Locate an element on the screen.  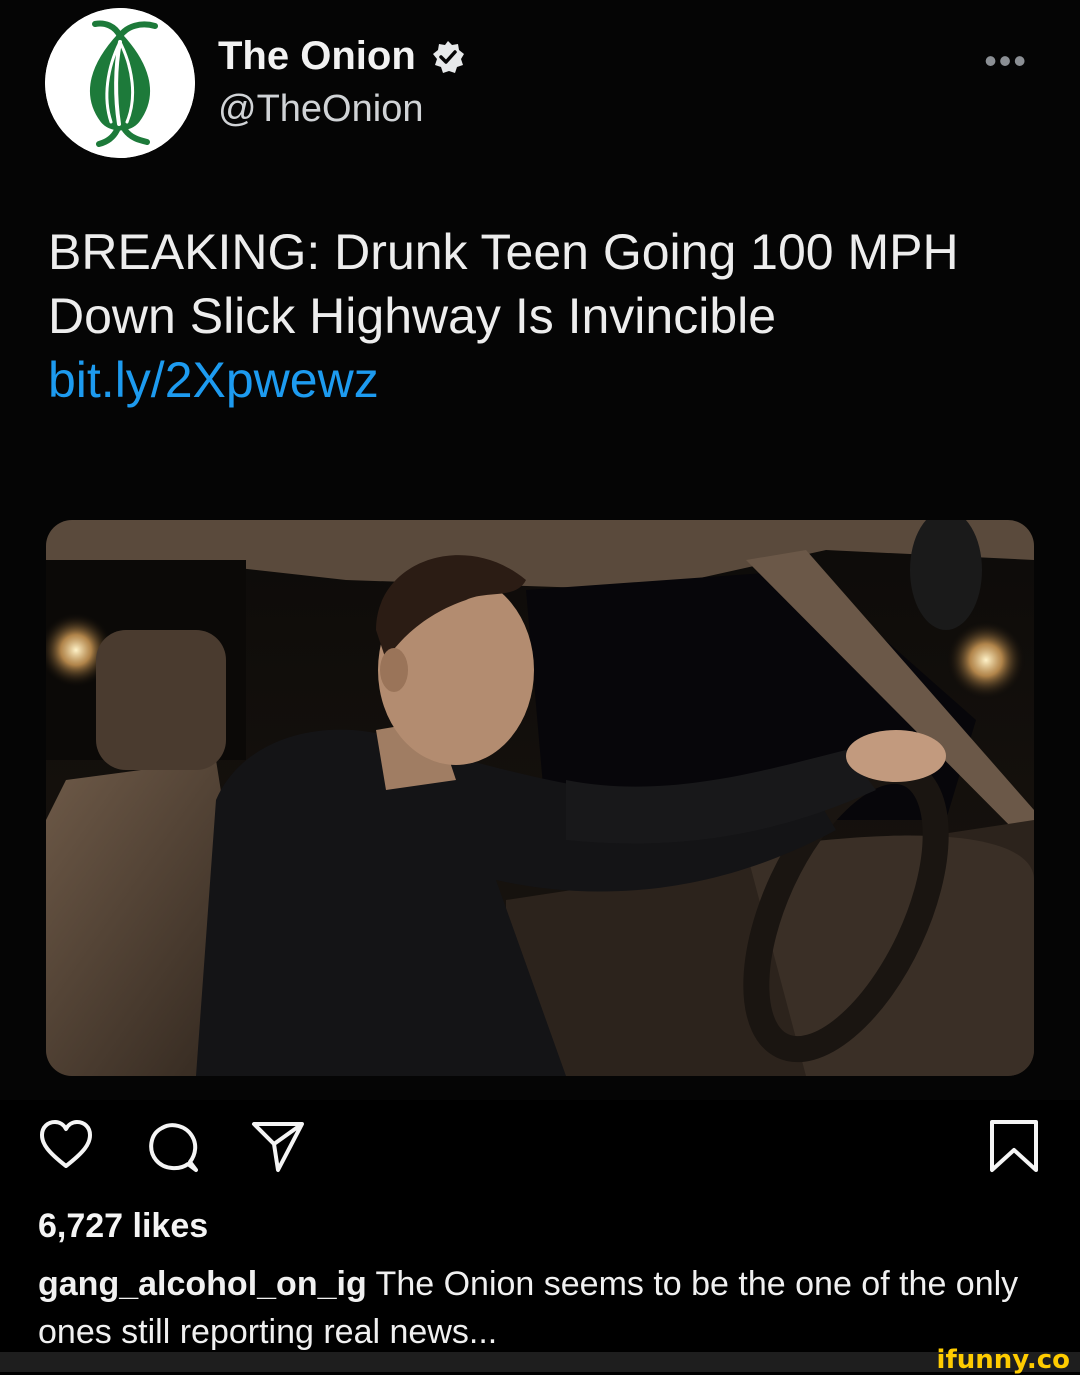
ifunny-watermark: ifunny.co is located at coordinates (1003, 1360).